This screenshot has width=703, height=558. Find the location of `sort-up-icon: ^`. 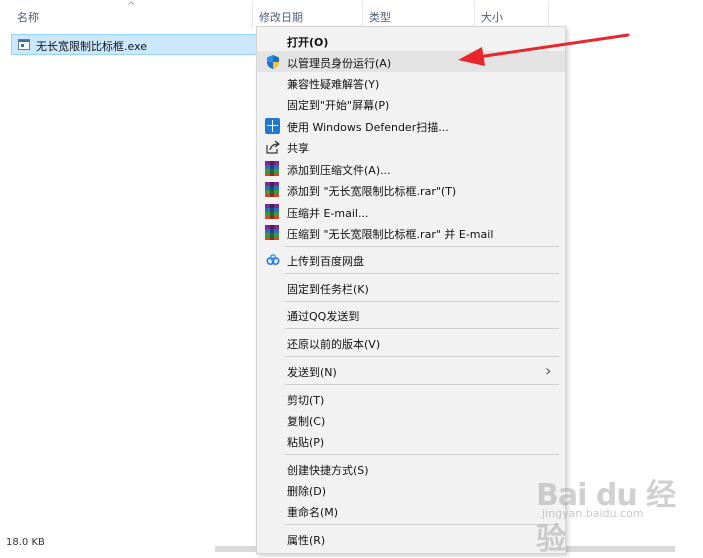

sort-up-icon: ^ is located at coordinates (131, 6).